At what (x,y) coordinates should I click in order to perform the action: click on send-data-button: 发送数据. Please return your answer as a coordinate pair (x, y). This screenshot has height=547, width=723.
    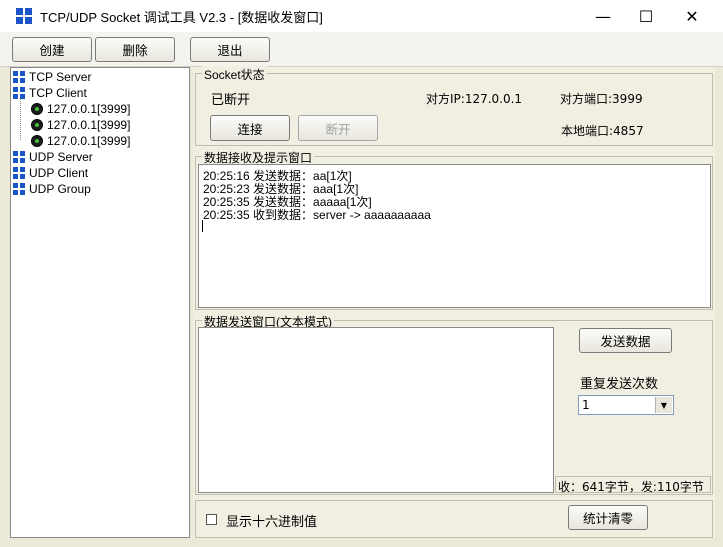
    Looking at the image, I should click on (625, 340).